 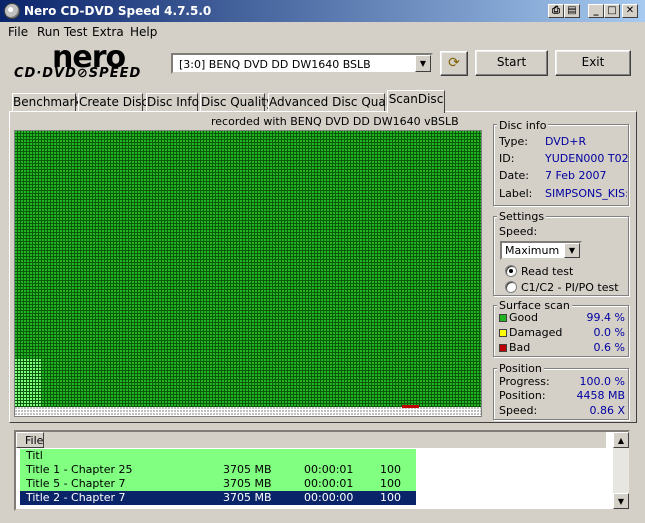 I want to click on c1c2-test-label: C1/C2 - PI/PO test, so click(x=570, y=287).